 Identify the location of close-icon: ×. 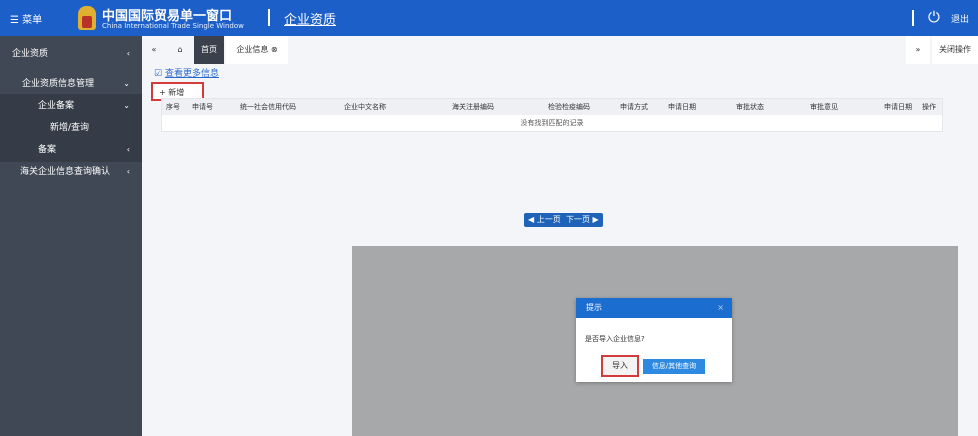
(720, 308).